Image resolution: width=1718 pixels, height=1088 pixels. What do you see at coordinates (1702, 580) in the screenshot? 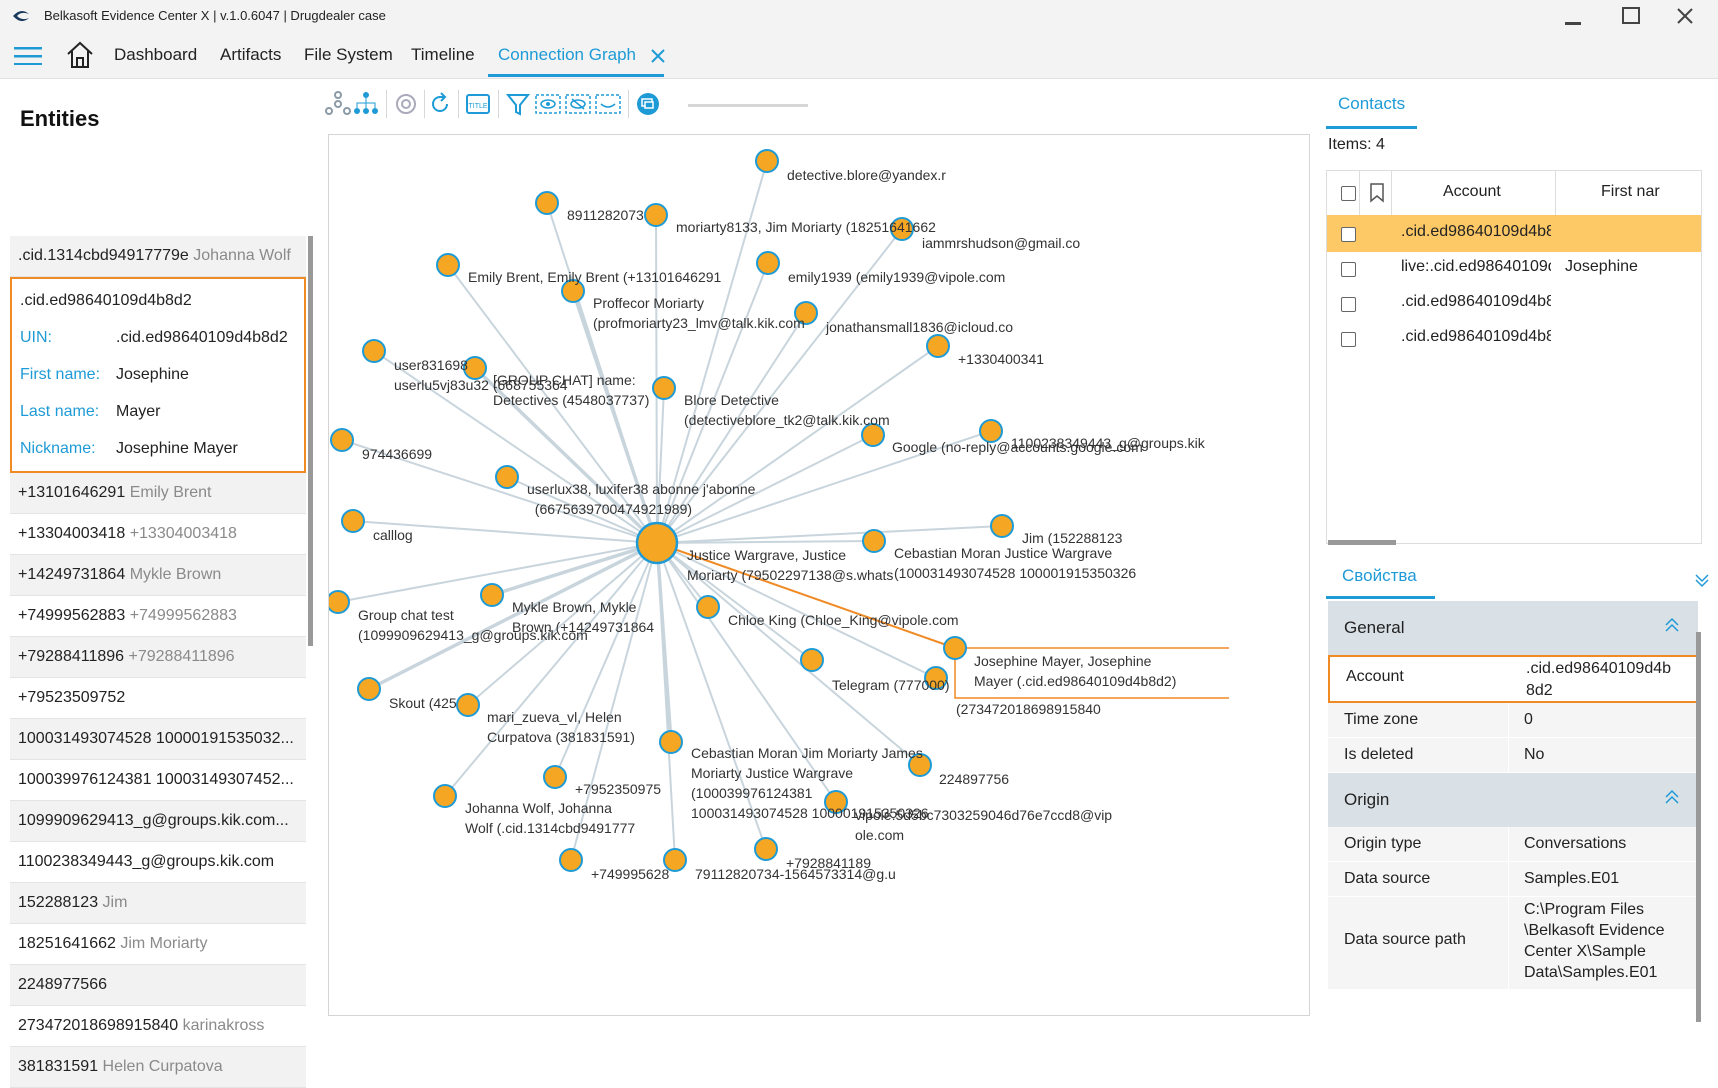
I see `collapse-panel-icon` at bounding box center [1702, 580].